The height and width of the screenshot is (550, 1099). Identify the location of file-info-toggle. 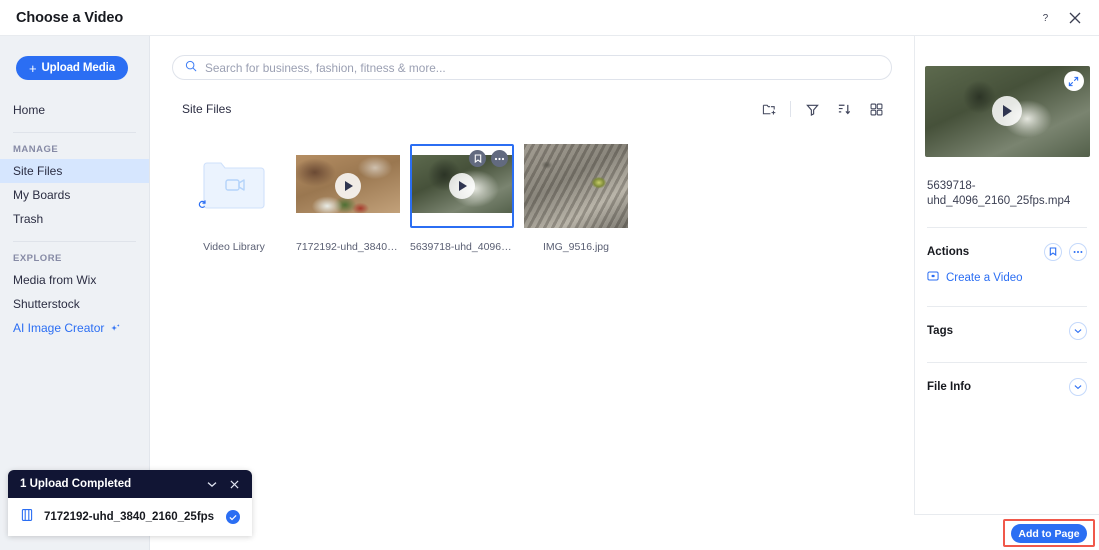
(1078, 386).